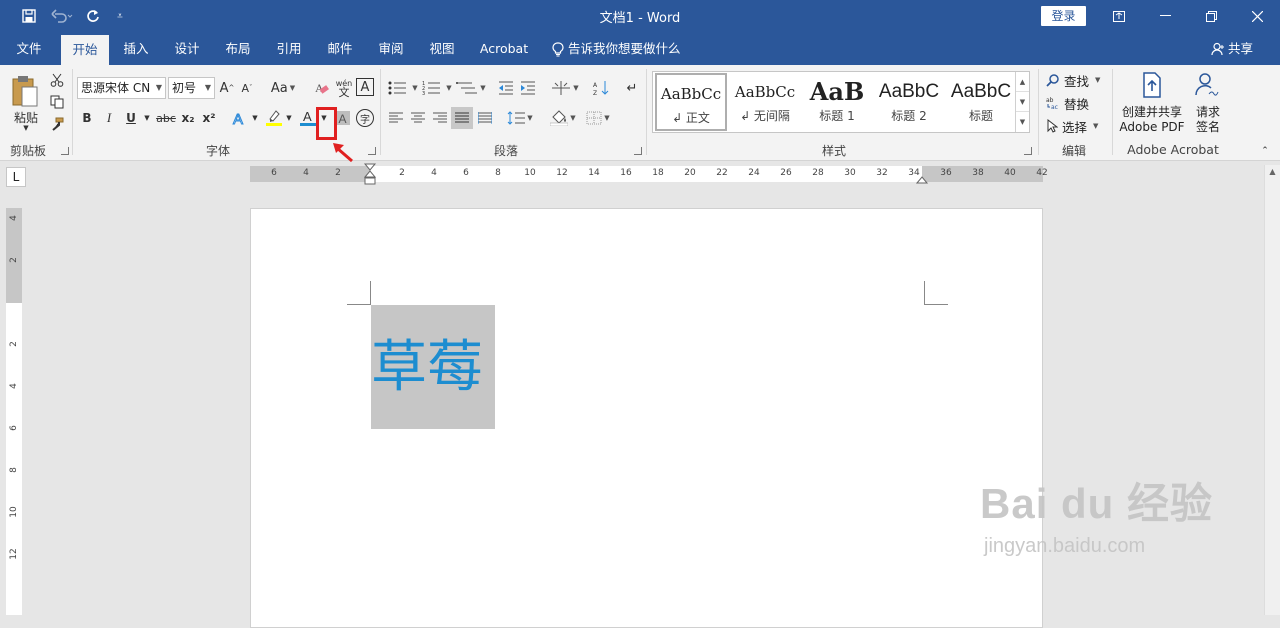  Describe the element at coordinates (26, 117) in the screenshot. I see `paste-label: 粘贴` at that location.